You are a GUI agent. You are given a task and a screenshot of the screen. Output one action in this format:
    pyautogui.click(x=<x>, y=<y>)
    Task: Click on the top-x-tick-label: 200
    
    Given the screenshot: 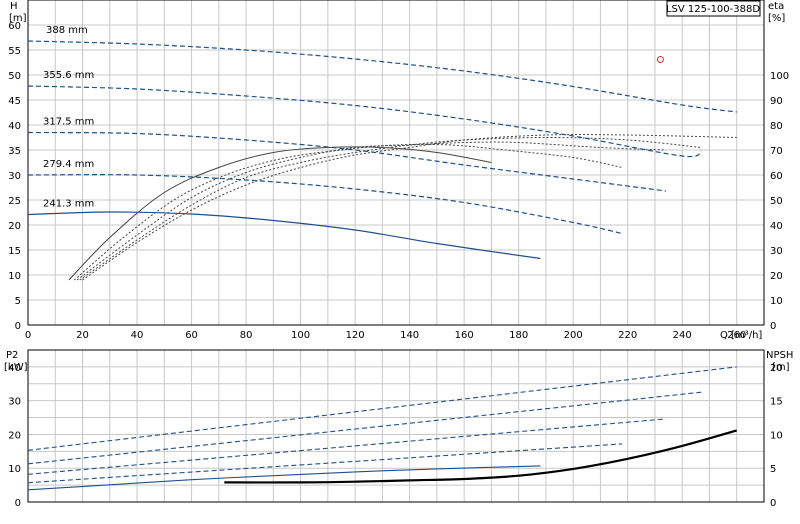 What is the action you would take?
    pyautogui.click(x=573, y=335)
    